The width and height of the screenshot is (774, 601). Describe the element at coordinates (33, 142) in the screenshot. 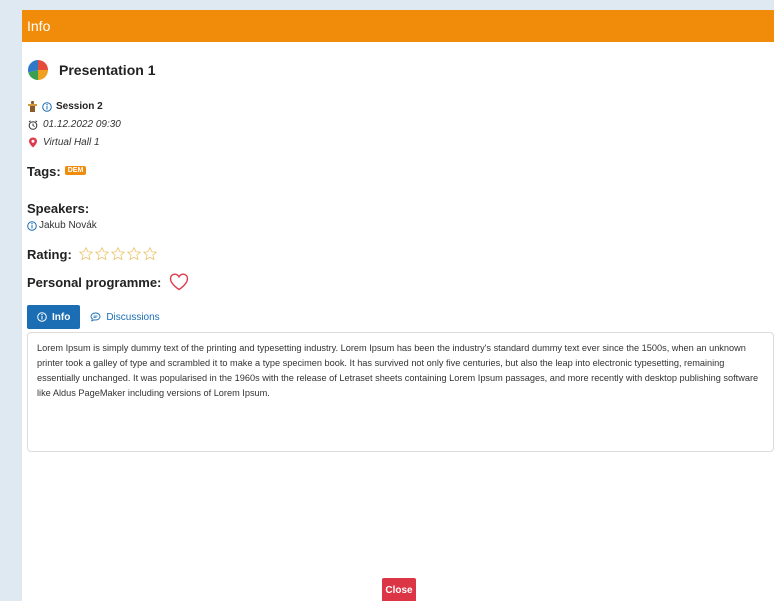

I see `map-pin-icon` at that location.